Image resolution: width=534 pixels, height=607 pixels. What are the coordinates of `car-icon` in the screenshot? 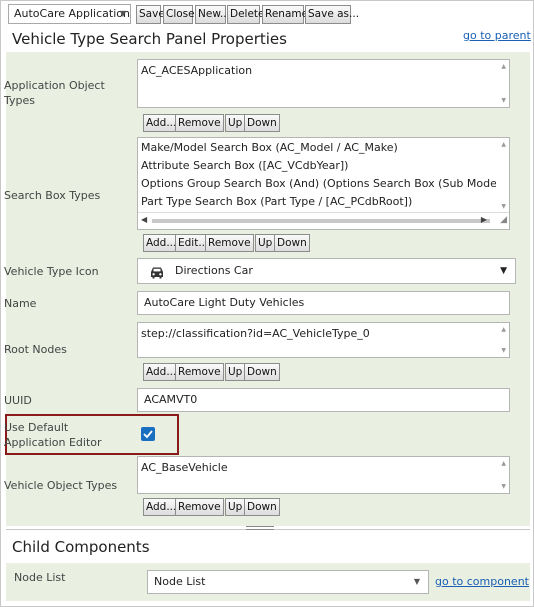 It's located at (157, 276).